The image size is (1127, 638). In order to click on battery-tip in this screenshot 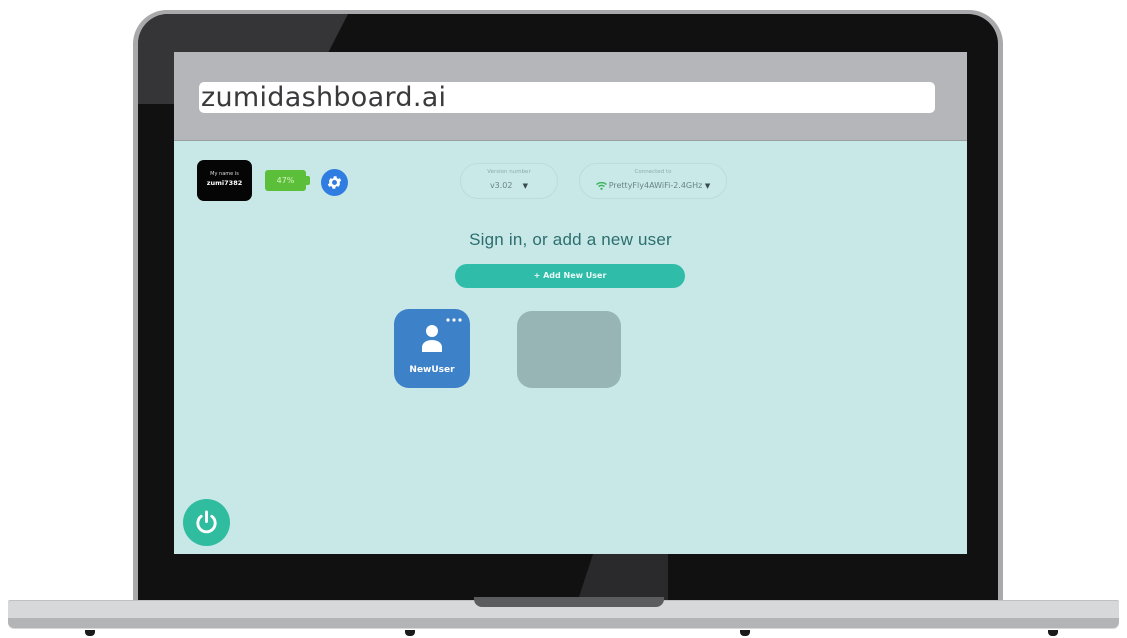, I will do `click(308, 180)`.